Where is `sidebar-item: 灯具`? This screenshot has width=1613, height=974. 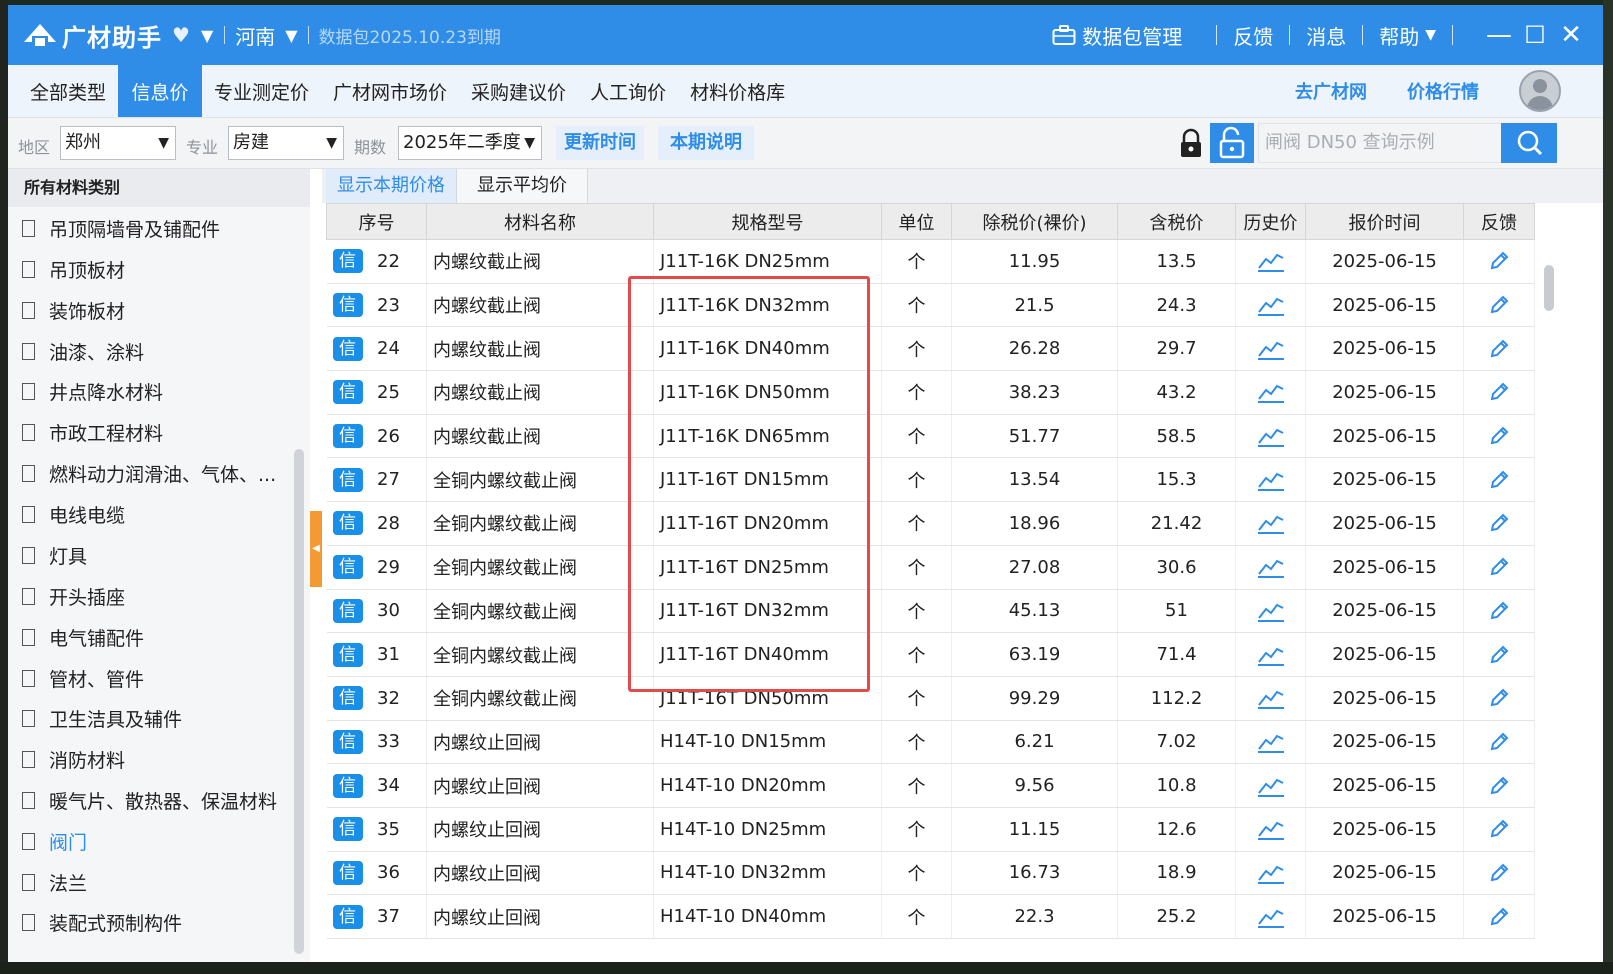
sidebar-item: 灯具 is located at coordinates (54, 555).